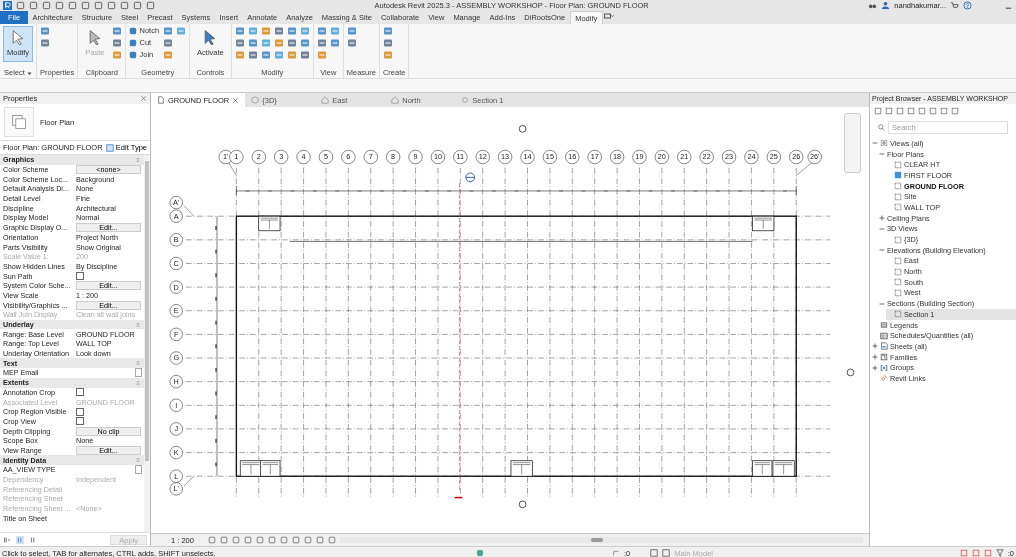 Image resolution: width=1016 pixels, height=557 pixels. What do you see at coordinates (29, 73) in the screenshot?
I see `caret-icon` at bounding box center [29, 73].